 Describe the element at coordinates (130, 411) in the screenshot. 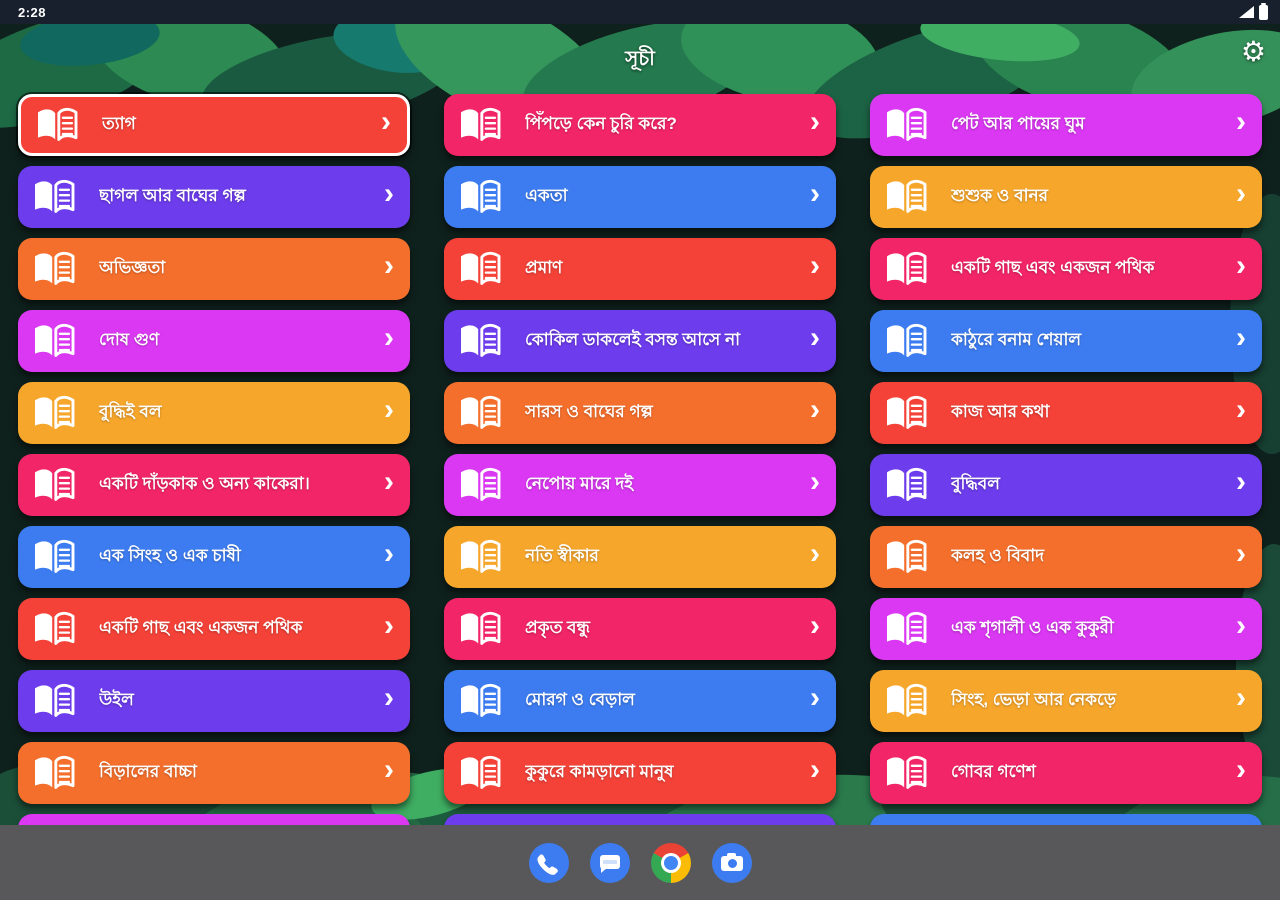

I see `story-title: বুদ্ধিই বল` at that location.